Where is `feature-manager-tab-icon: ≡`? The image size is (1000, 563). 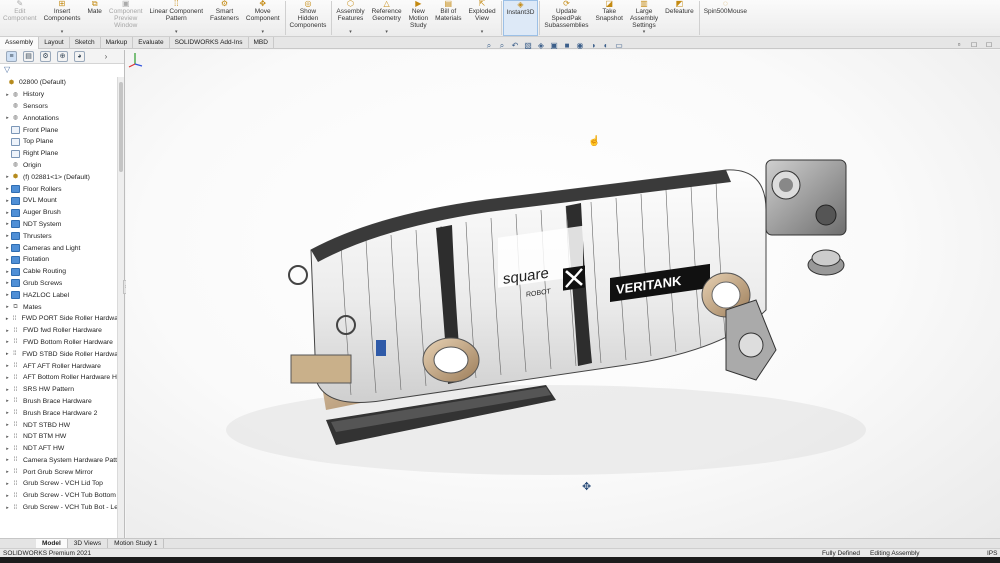
feature-manager-tab-icon: ≡ is located at coordinates (11, 56).